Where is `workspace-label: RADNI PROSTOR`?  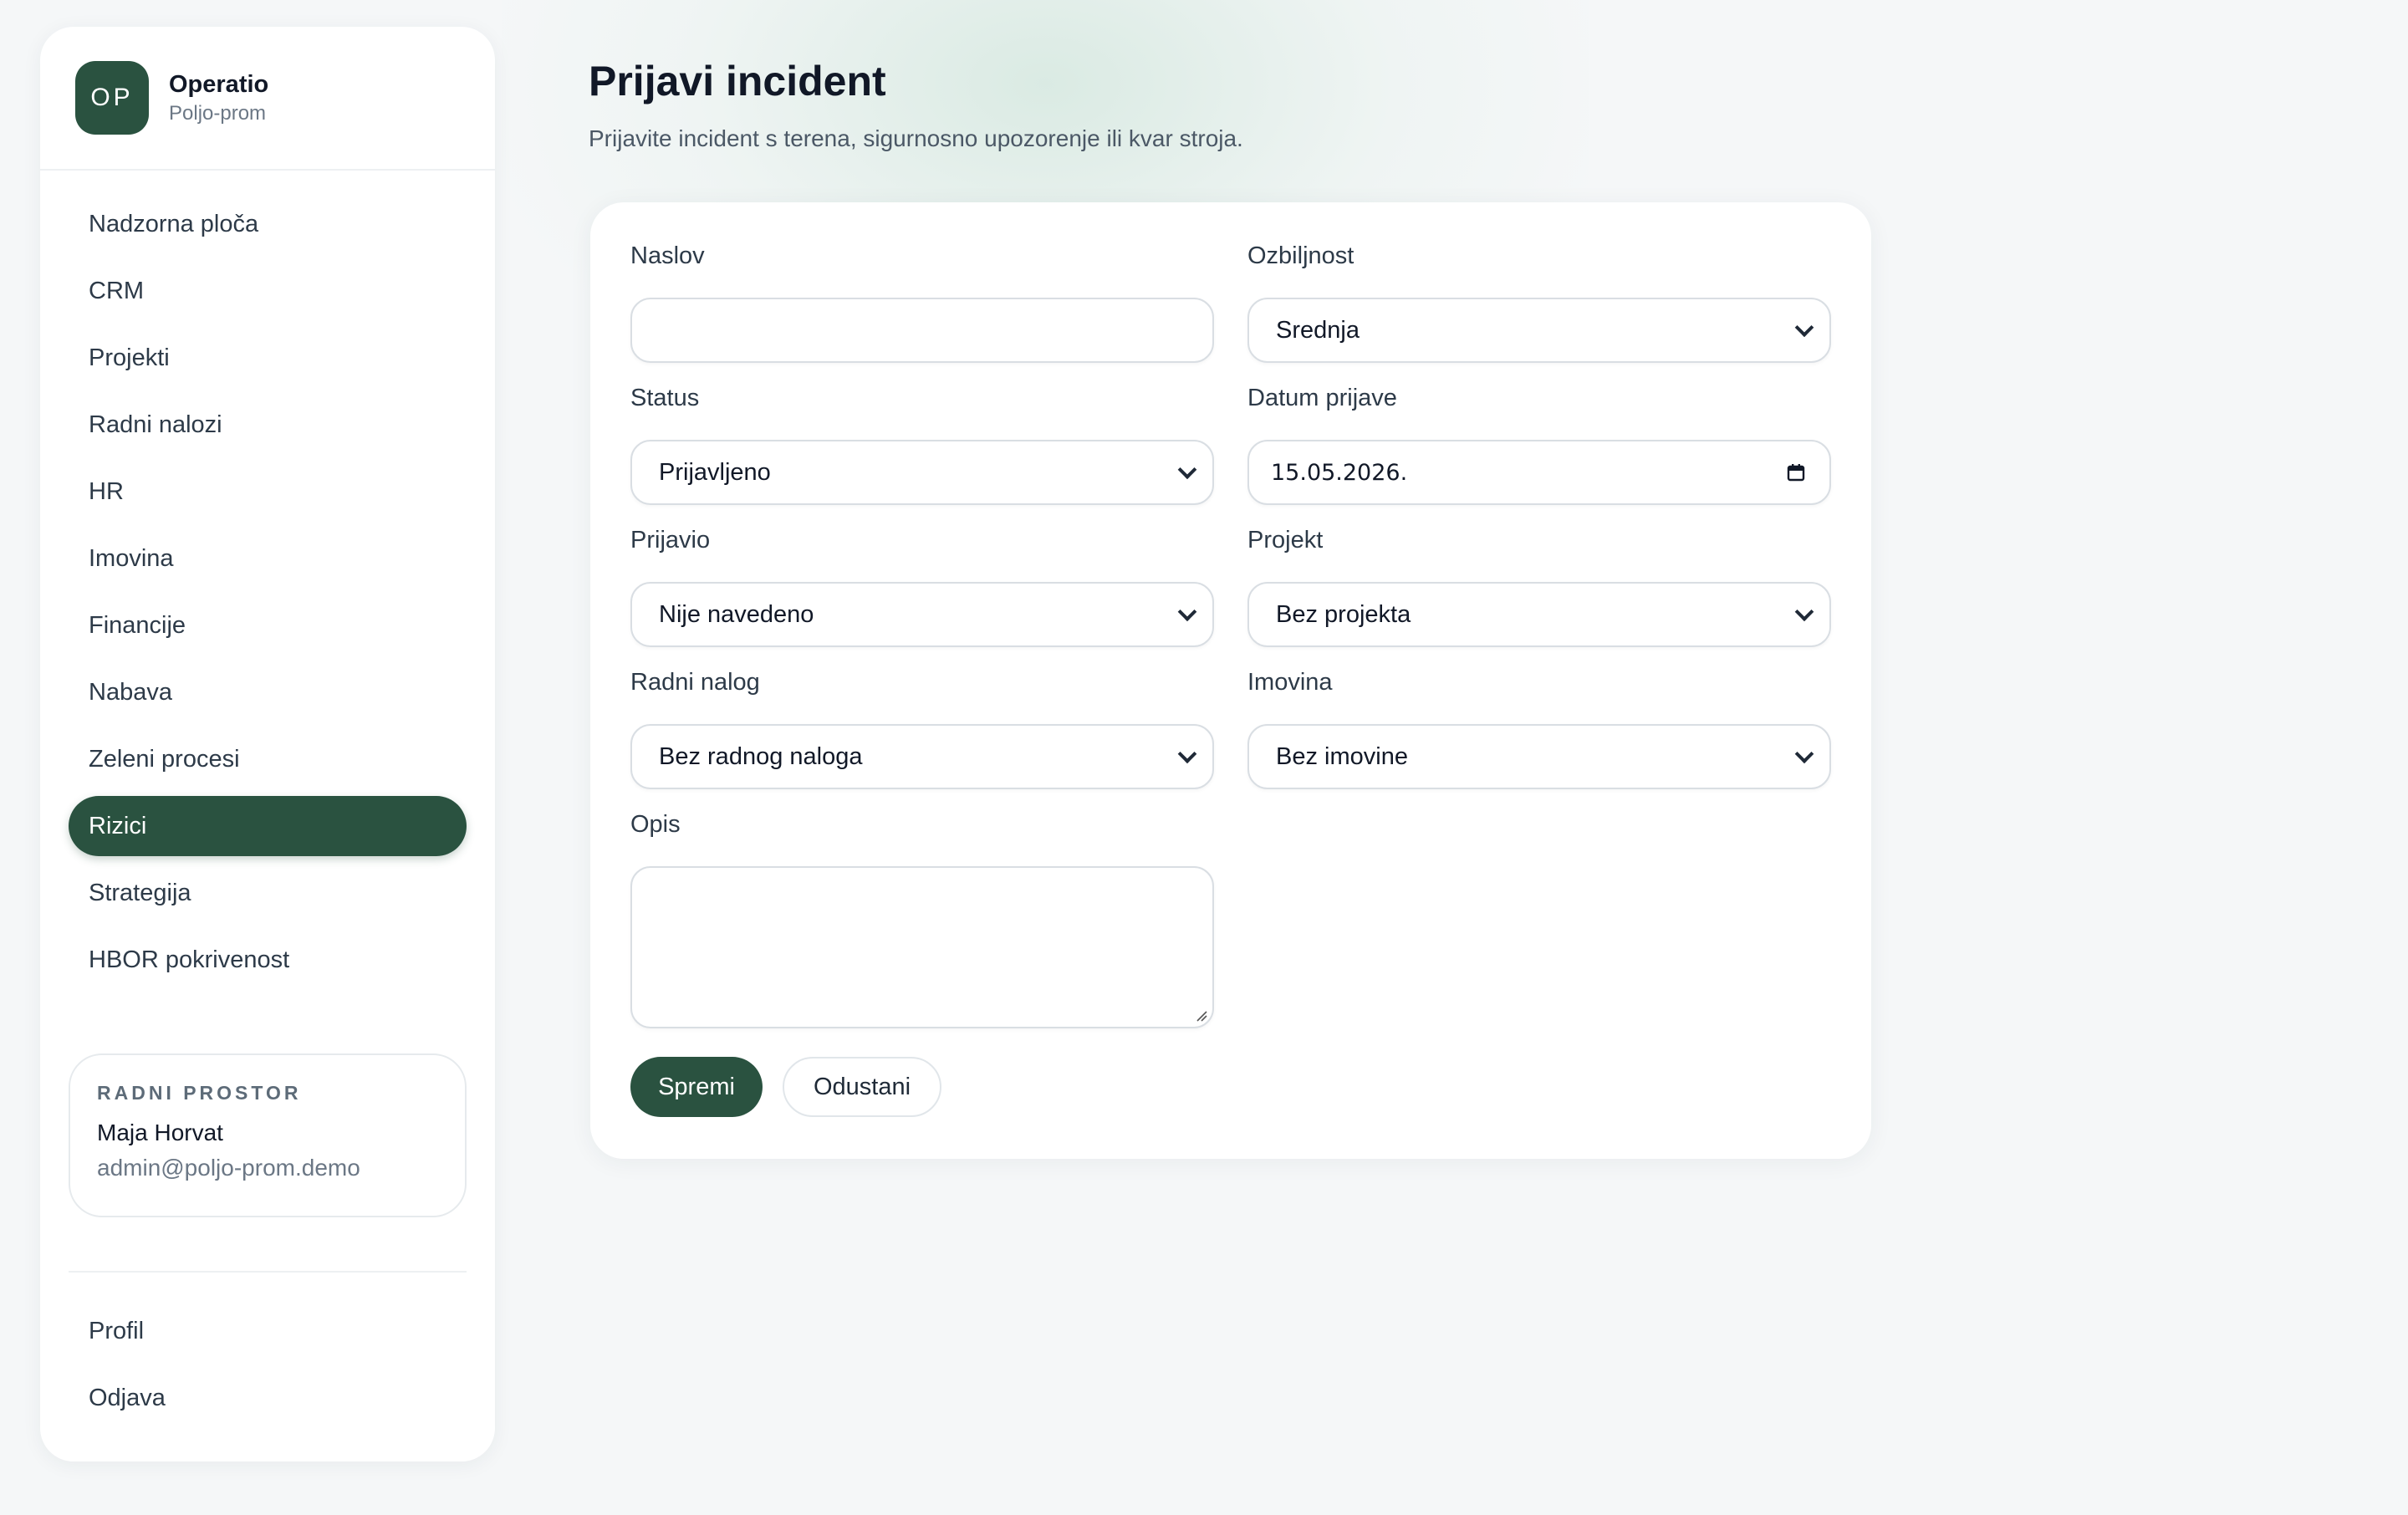
workspace-label: RADNI PROSTOR is located at coordinates (199, 1093).